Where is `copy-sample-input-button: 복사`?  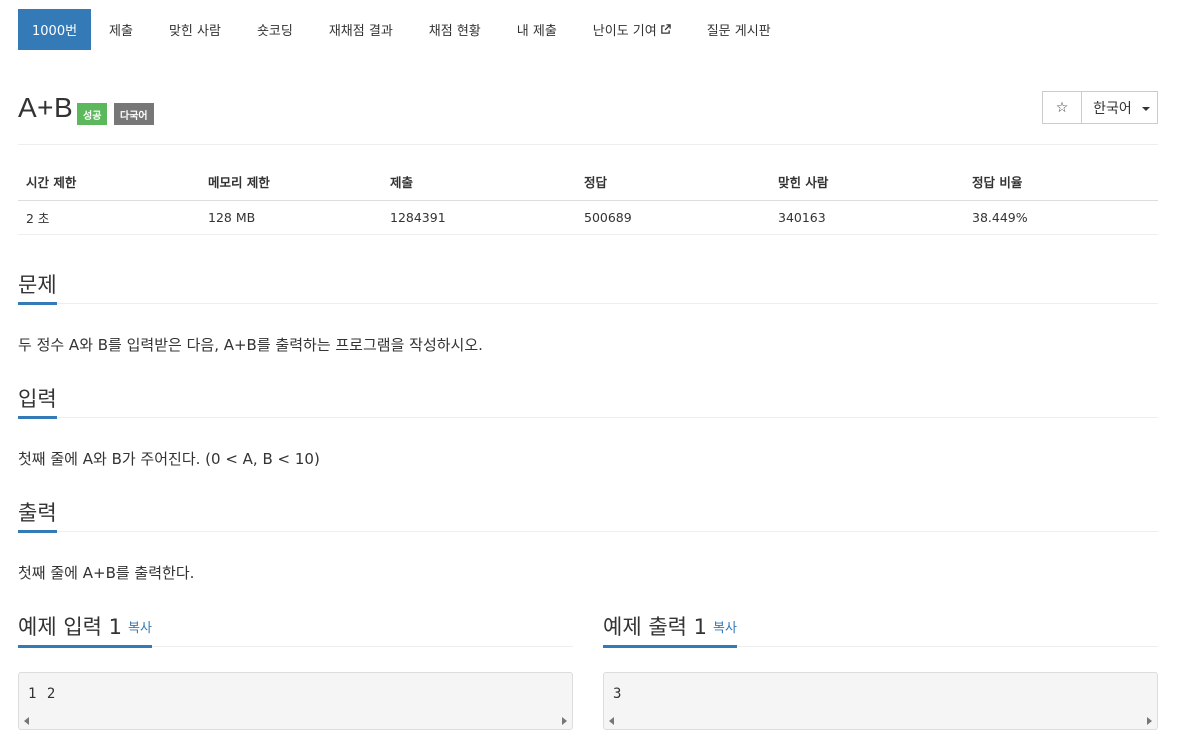
copy-sample-input-button: 복사 is located at coordinates (140, 628).